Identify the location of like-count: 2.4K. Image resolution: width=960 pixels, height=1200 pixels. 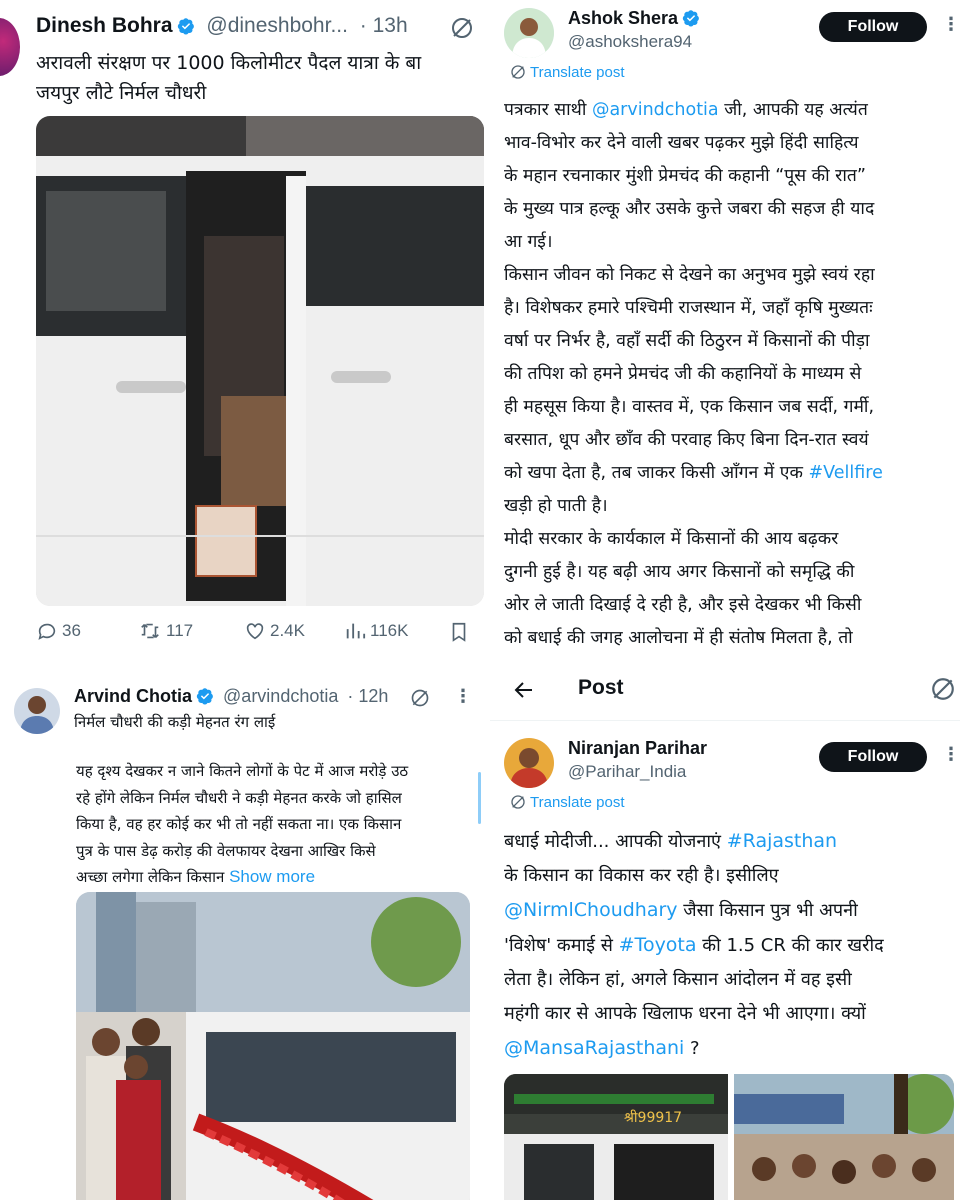
(287, 630).